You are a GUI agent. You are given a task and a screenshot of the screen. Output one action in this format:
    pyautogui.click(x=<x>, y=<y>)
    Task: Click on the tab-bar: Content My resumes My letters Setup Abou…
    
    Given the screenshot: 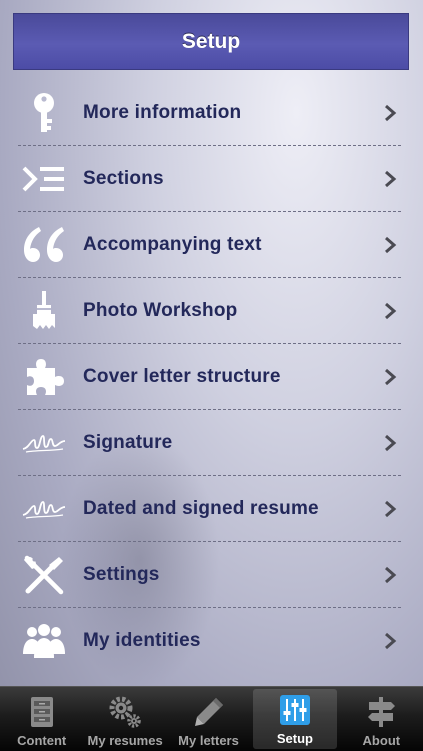 What is the action you would take?
    pyautogui.click(x=211, y=718)
    